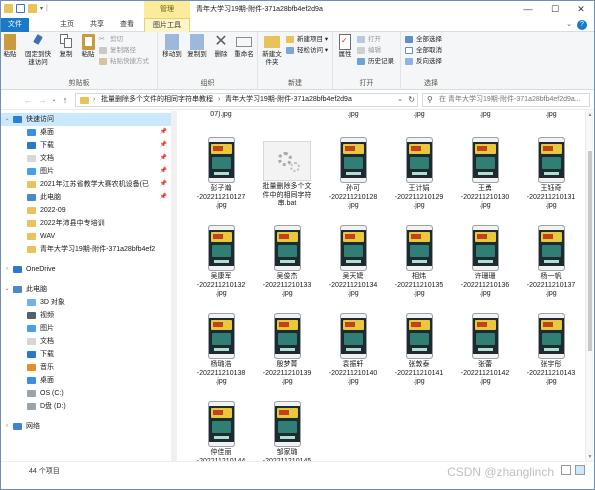 This screenshot has height=490, width=595. What do you see at coordinates (67, 25) in the screenshot?
I see `tab-home: 主页` at bounding box center [67, 25].